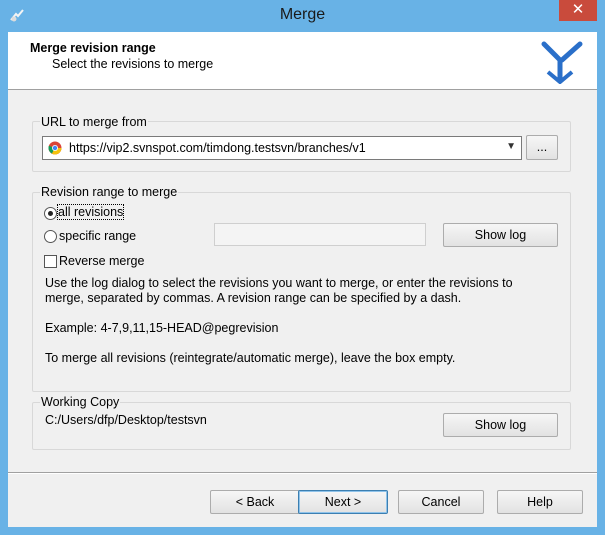  I want to click on cancel-button: Cancel, so click(441, 502).